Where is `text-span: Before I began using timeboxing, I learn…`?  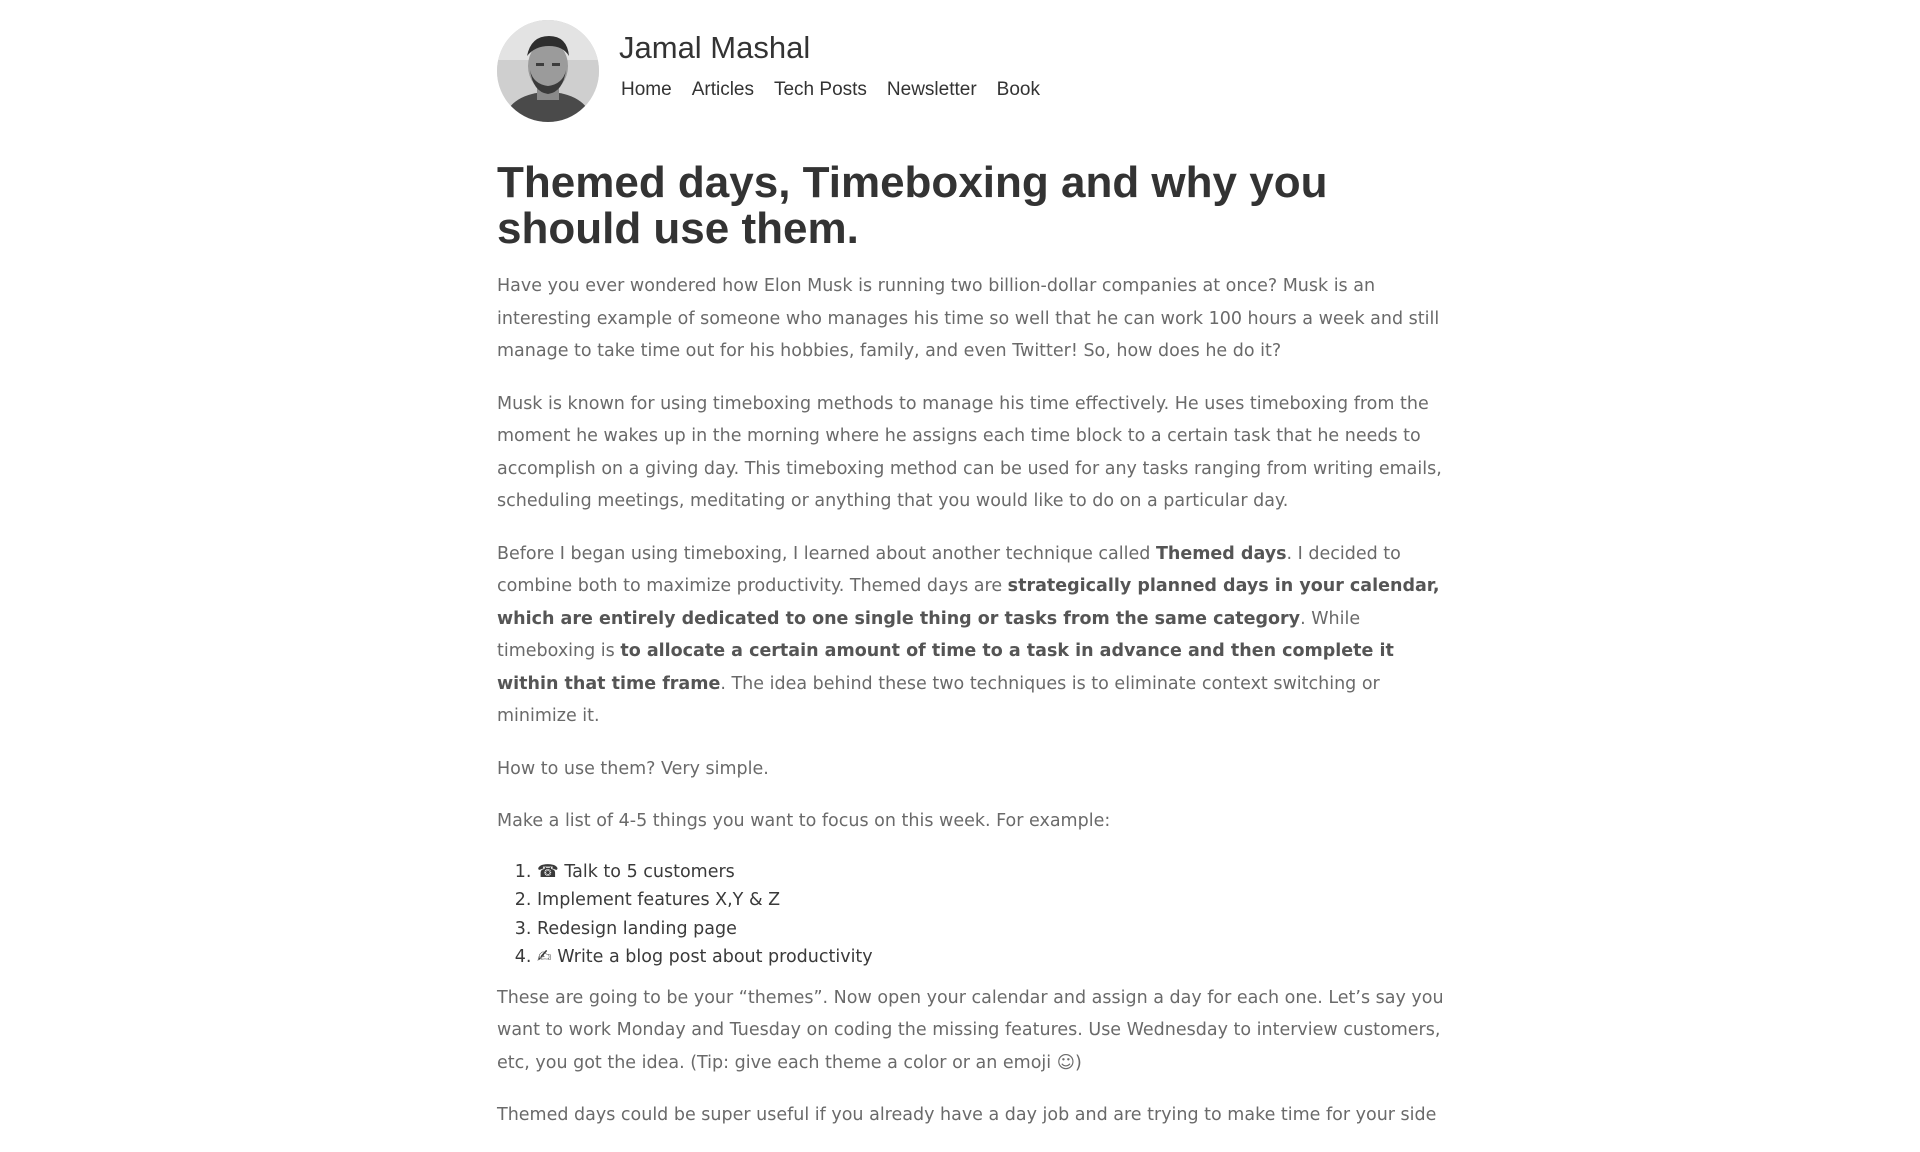
text-span: Before I began using timeboxing, I learn… is located at coordinates (826, 553).